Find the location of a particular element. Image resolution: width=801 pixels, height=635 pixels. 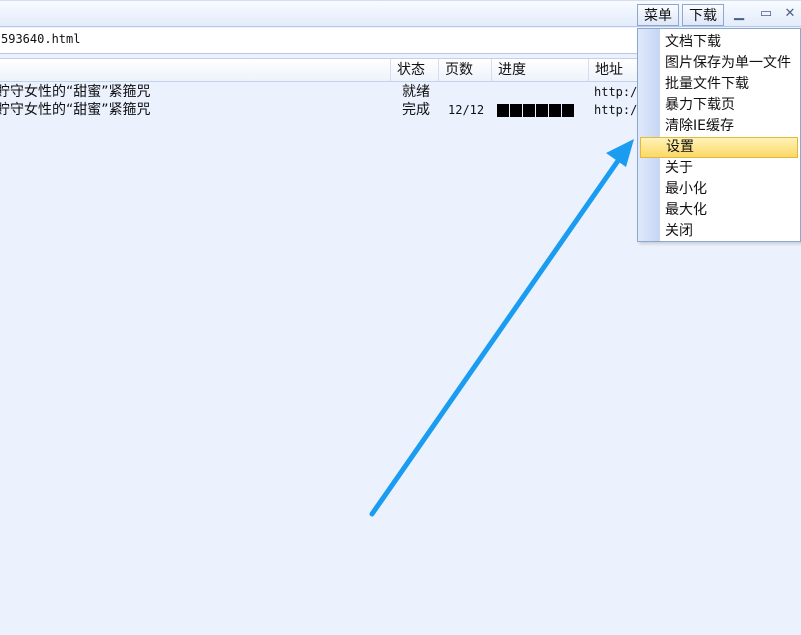

menu-item: 文档下载 is located at coordinates (719, 42).